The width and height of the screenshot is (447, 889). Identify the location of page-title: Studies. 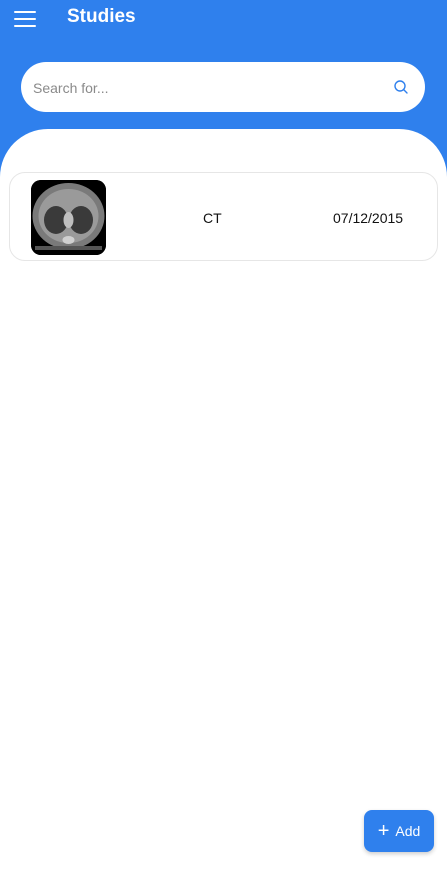
(101, 16).